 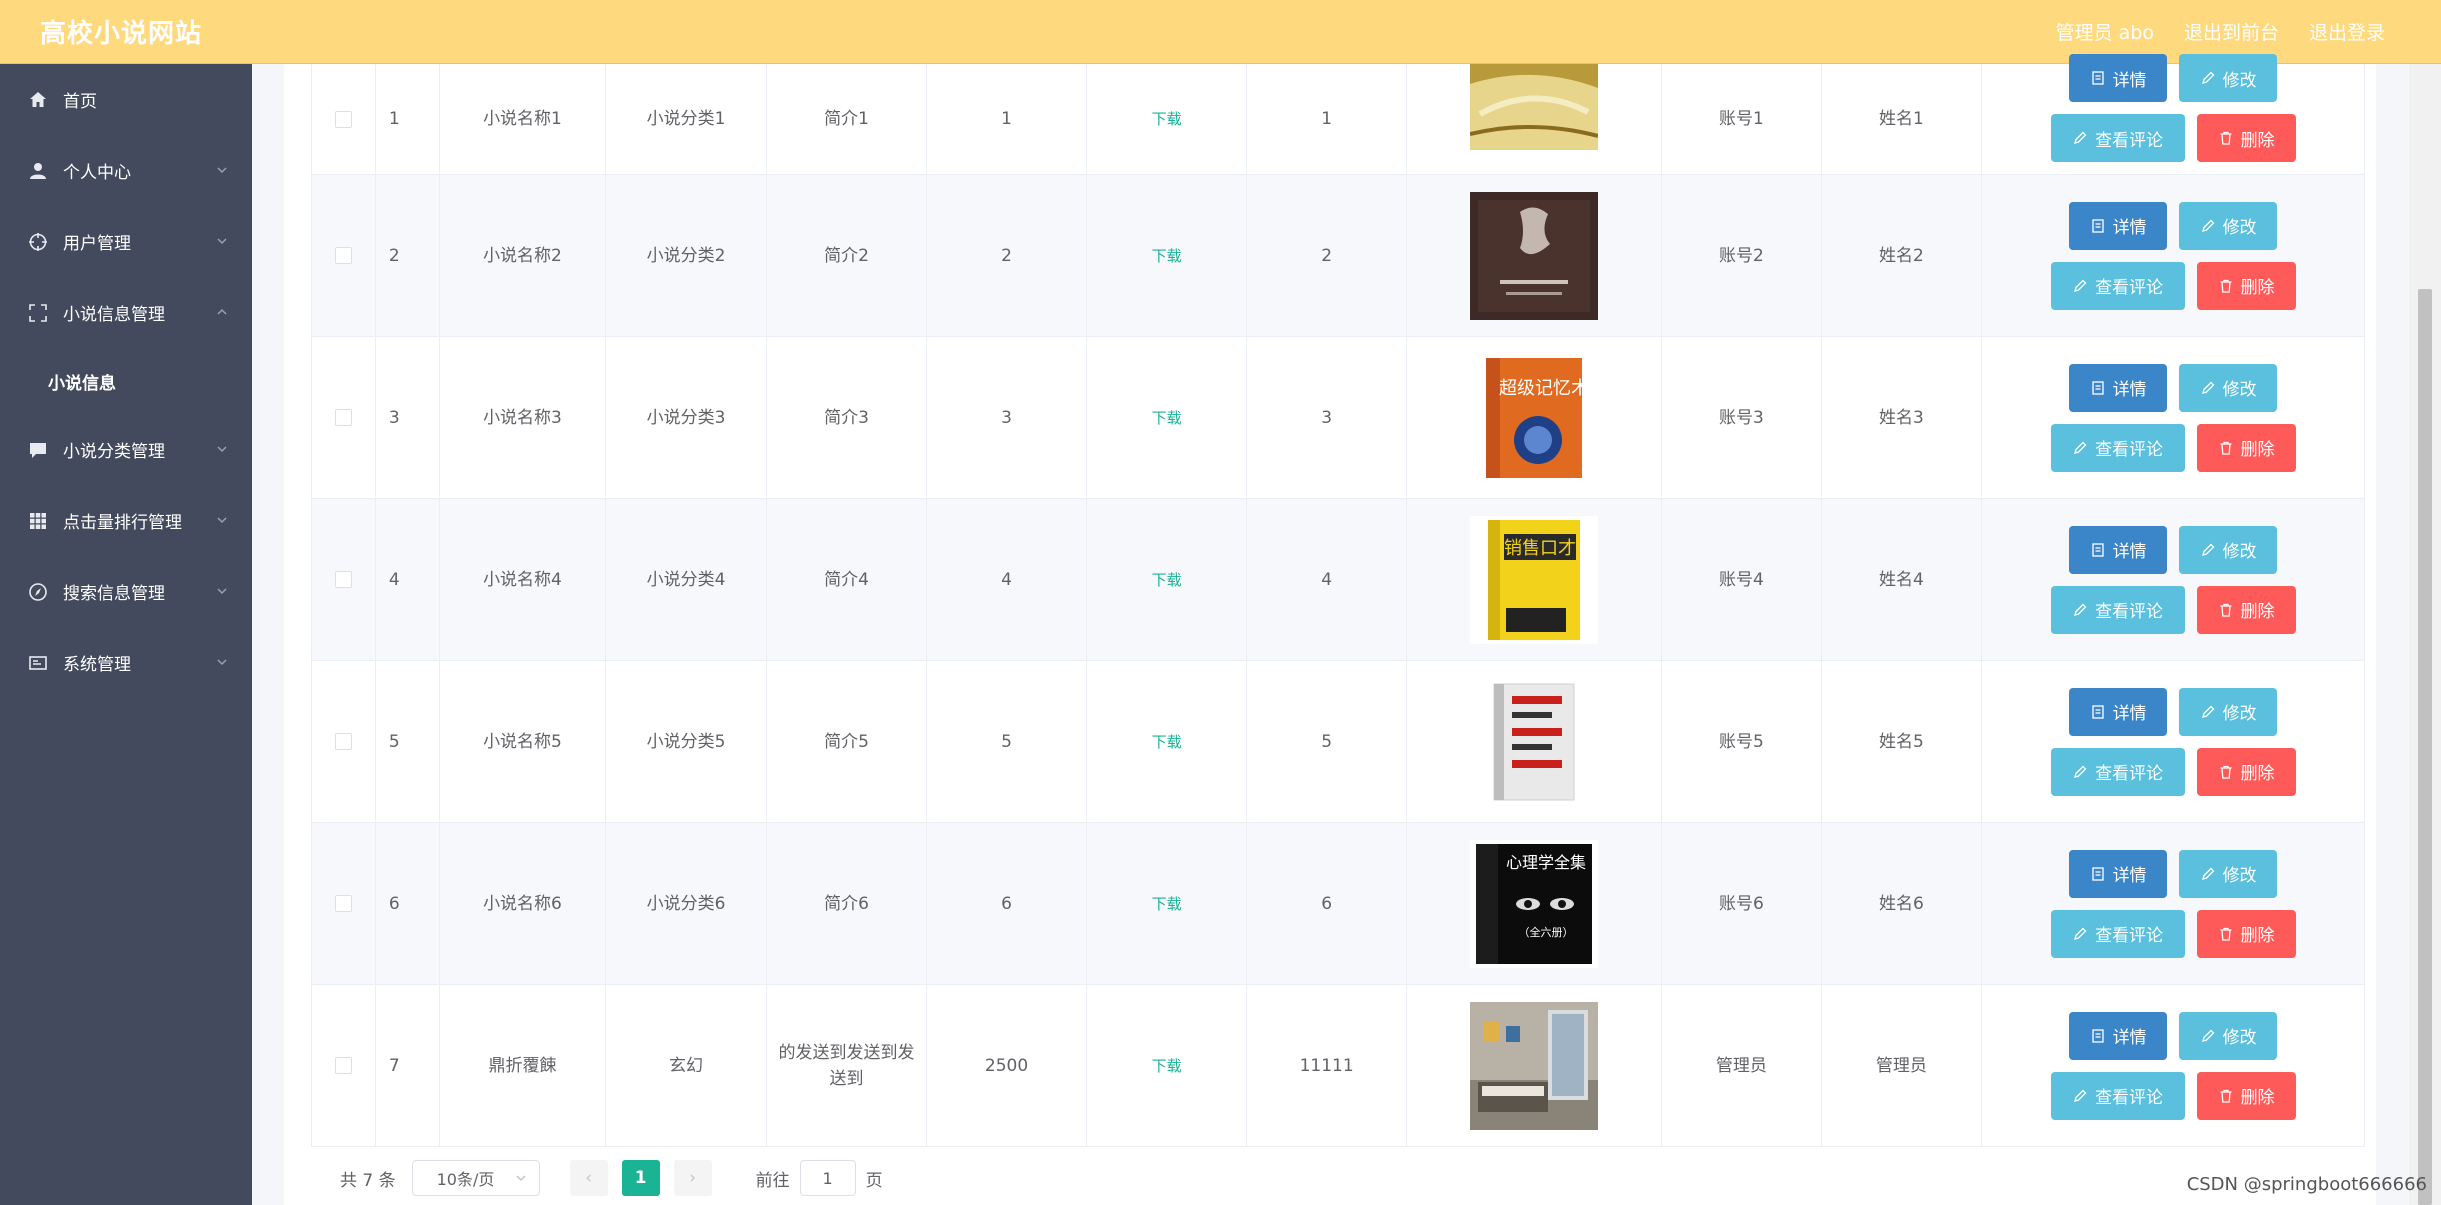 What do you see at coordinates (2347, 31) in the screenshot?
I see `logout-link: 退出登录` at bounding box center [2347, 31].